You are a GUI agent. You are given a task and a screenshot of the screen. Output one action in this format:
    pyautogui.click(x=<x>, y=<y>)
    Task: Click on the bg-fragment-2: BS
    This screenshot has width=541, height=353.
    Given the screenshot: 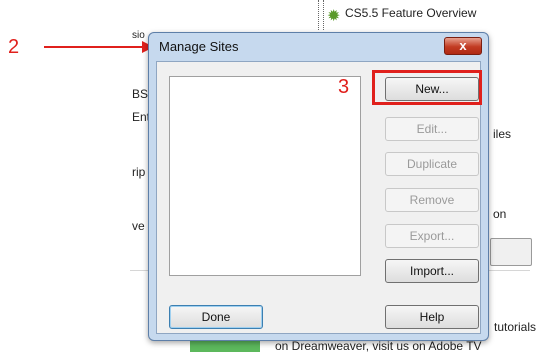 What is the action you would take?
    pyautogui.click(x=140, y=94)
    